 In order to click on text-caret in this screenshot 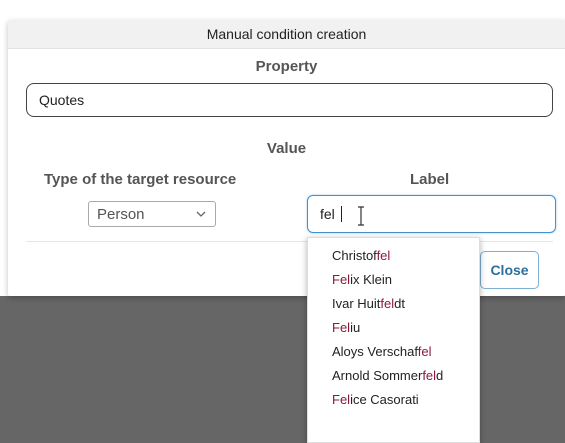, I will do `click(341, 214)`.